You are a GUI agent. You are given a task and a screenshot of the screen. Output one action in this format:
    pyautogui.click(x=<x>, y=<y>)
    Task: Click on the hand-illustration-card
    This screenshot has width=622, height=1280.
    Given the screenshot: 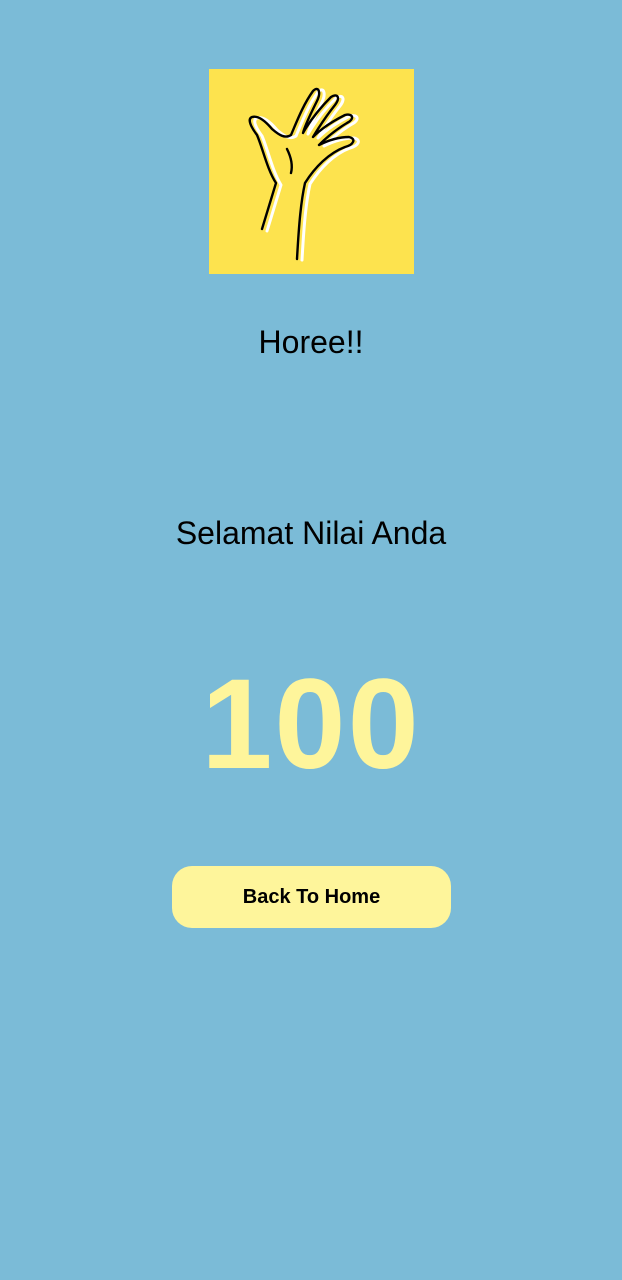 What is the action you would take?
    pyautogui.click(x=311, y=171)
    